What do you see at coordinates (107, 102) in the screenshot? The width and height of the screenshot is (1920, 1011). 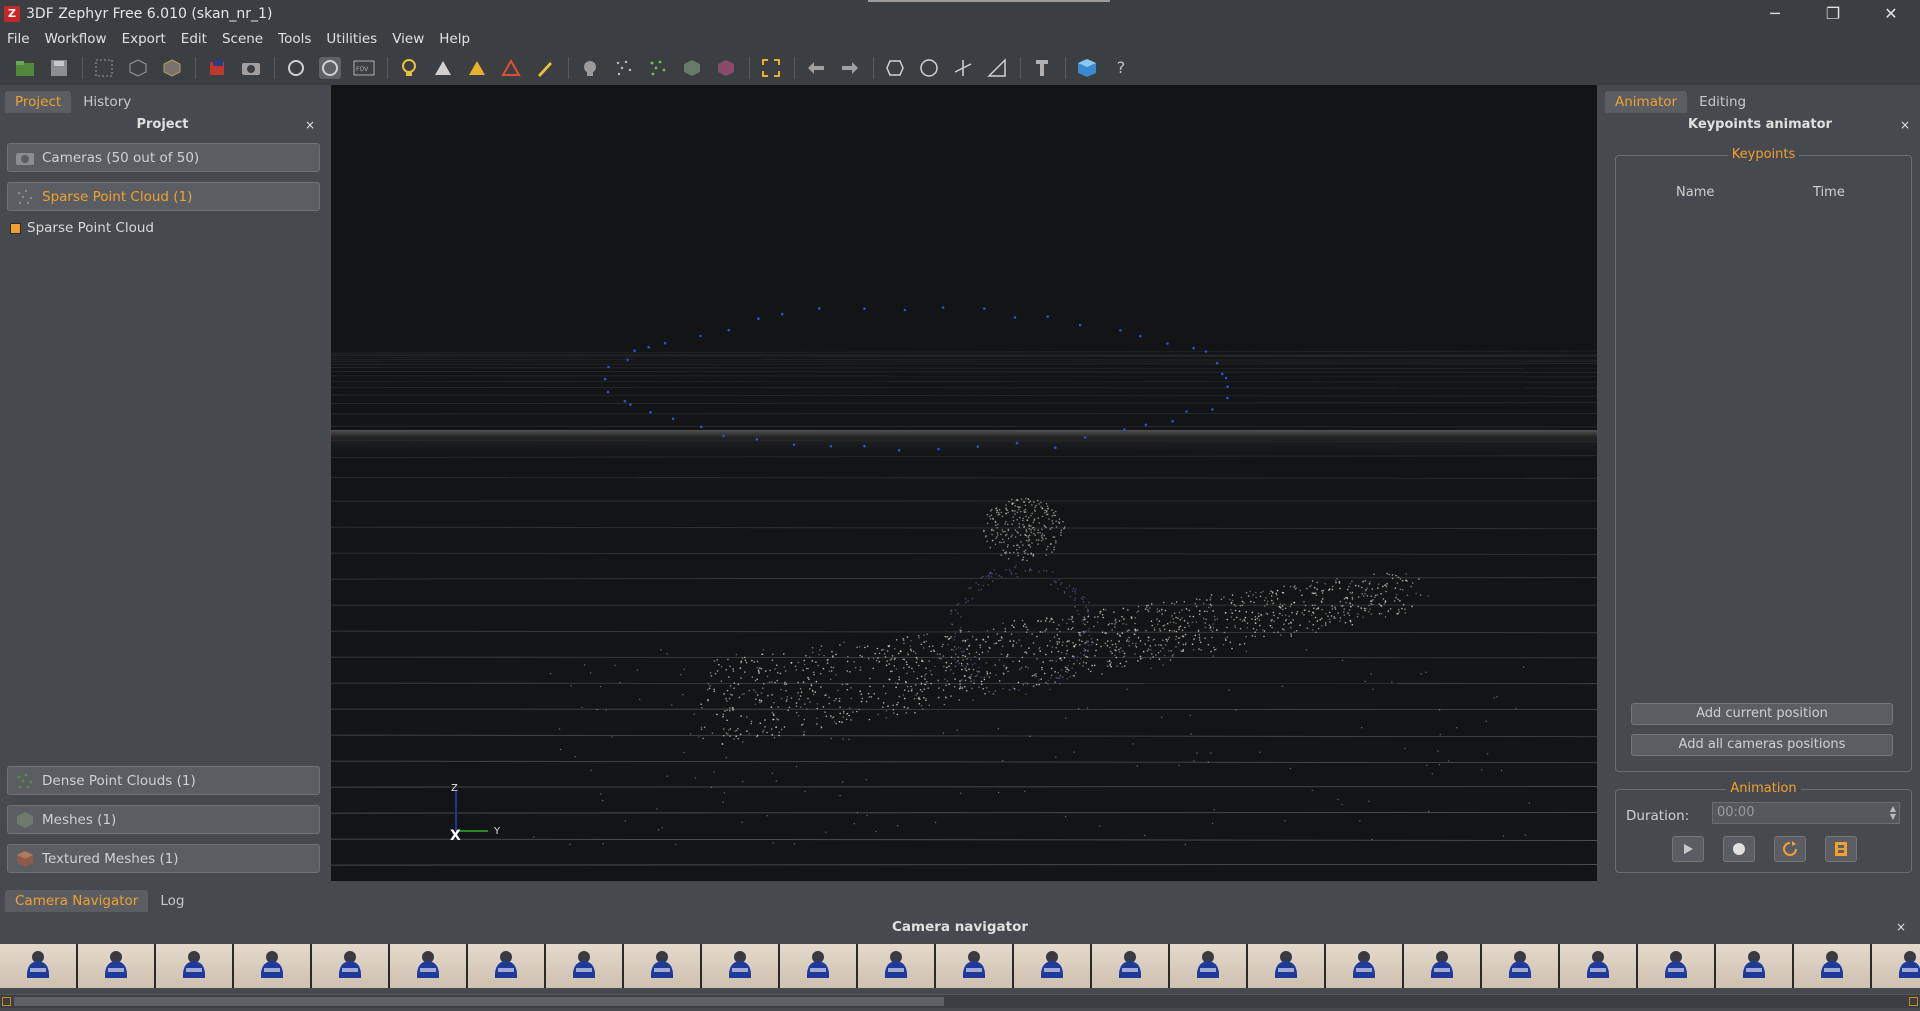 I see `tab-history: History` at bounding box center [107, 102].